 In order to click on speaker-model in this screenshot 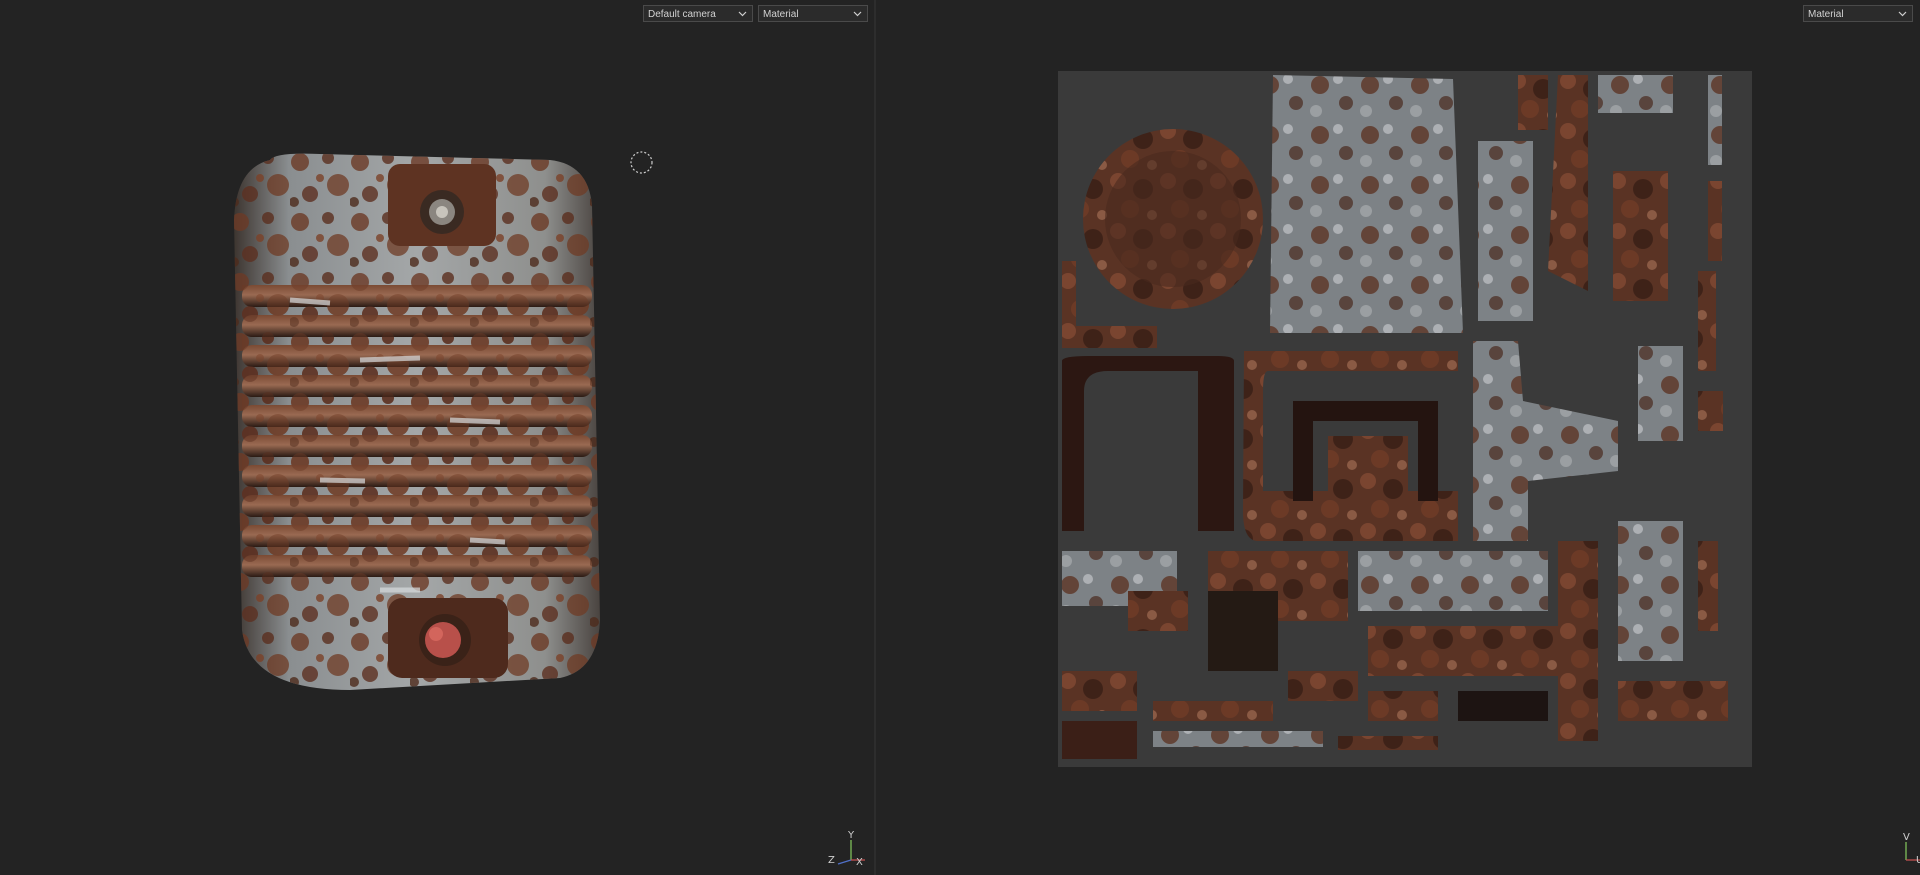, I will do `click(420, 422)`.